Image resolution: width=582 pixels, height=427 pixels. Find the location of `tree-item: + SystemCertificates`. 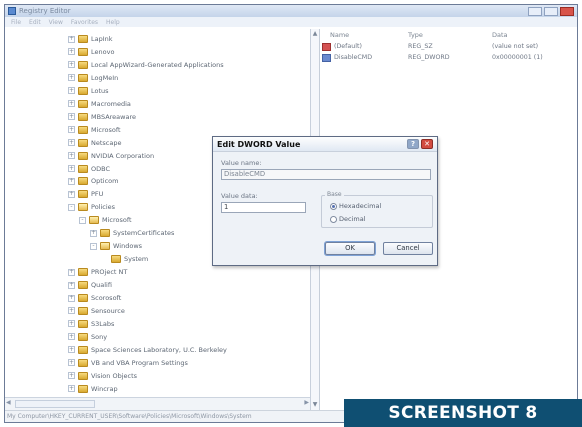

tree-item: + SystemCertificates is located at coordinates (132, 233).